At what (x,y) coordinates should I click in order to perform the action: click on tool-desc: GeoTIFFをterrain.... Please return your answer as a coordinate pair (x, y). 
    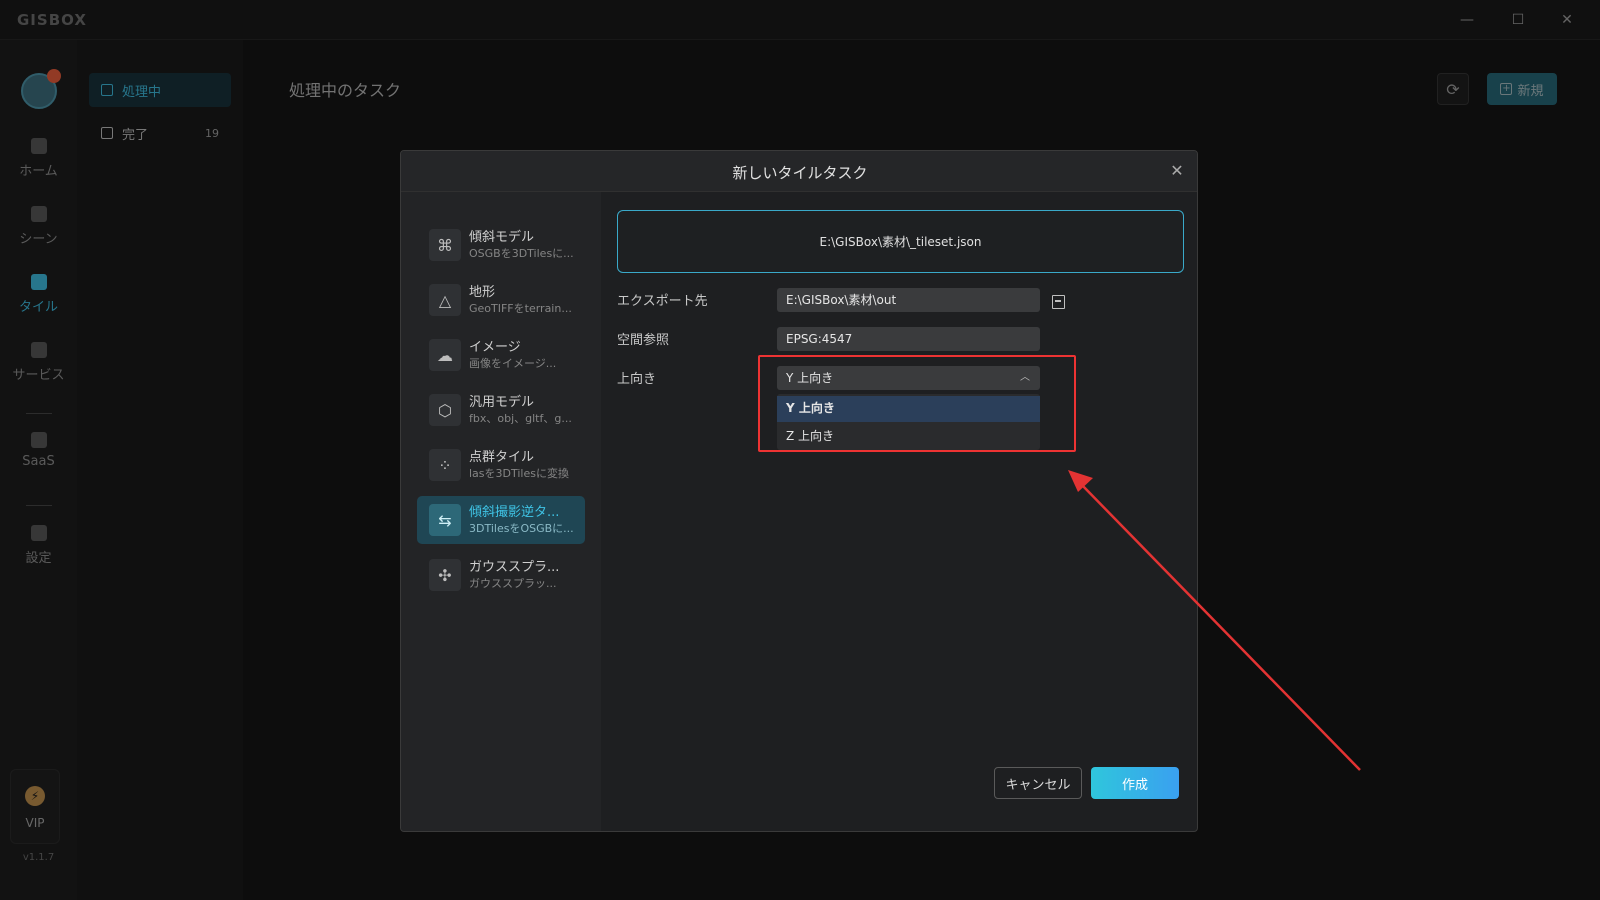
    Looking at the image, I should click on (520, 308).